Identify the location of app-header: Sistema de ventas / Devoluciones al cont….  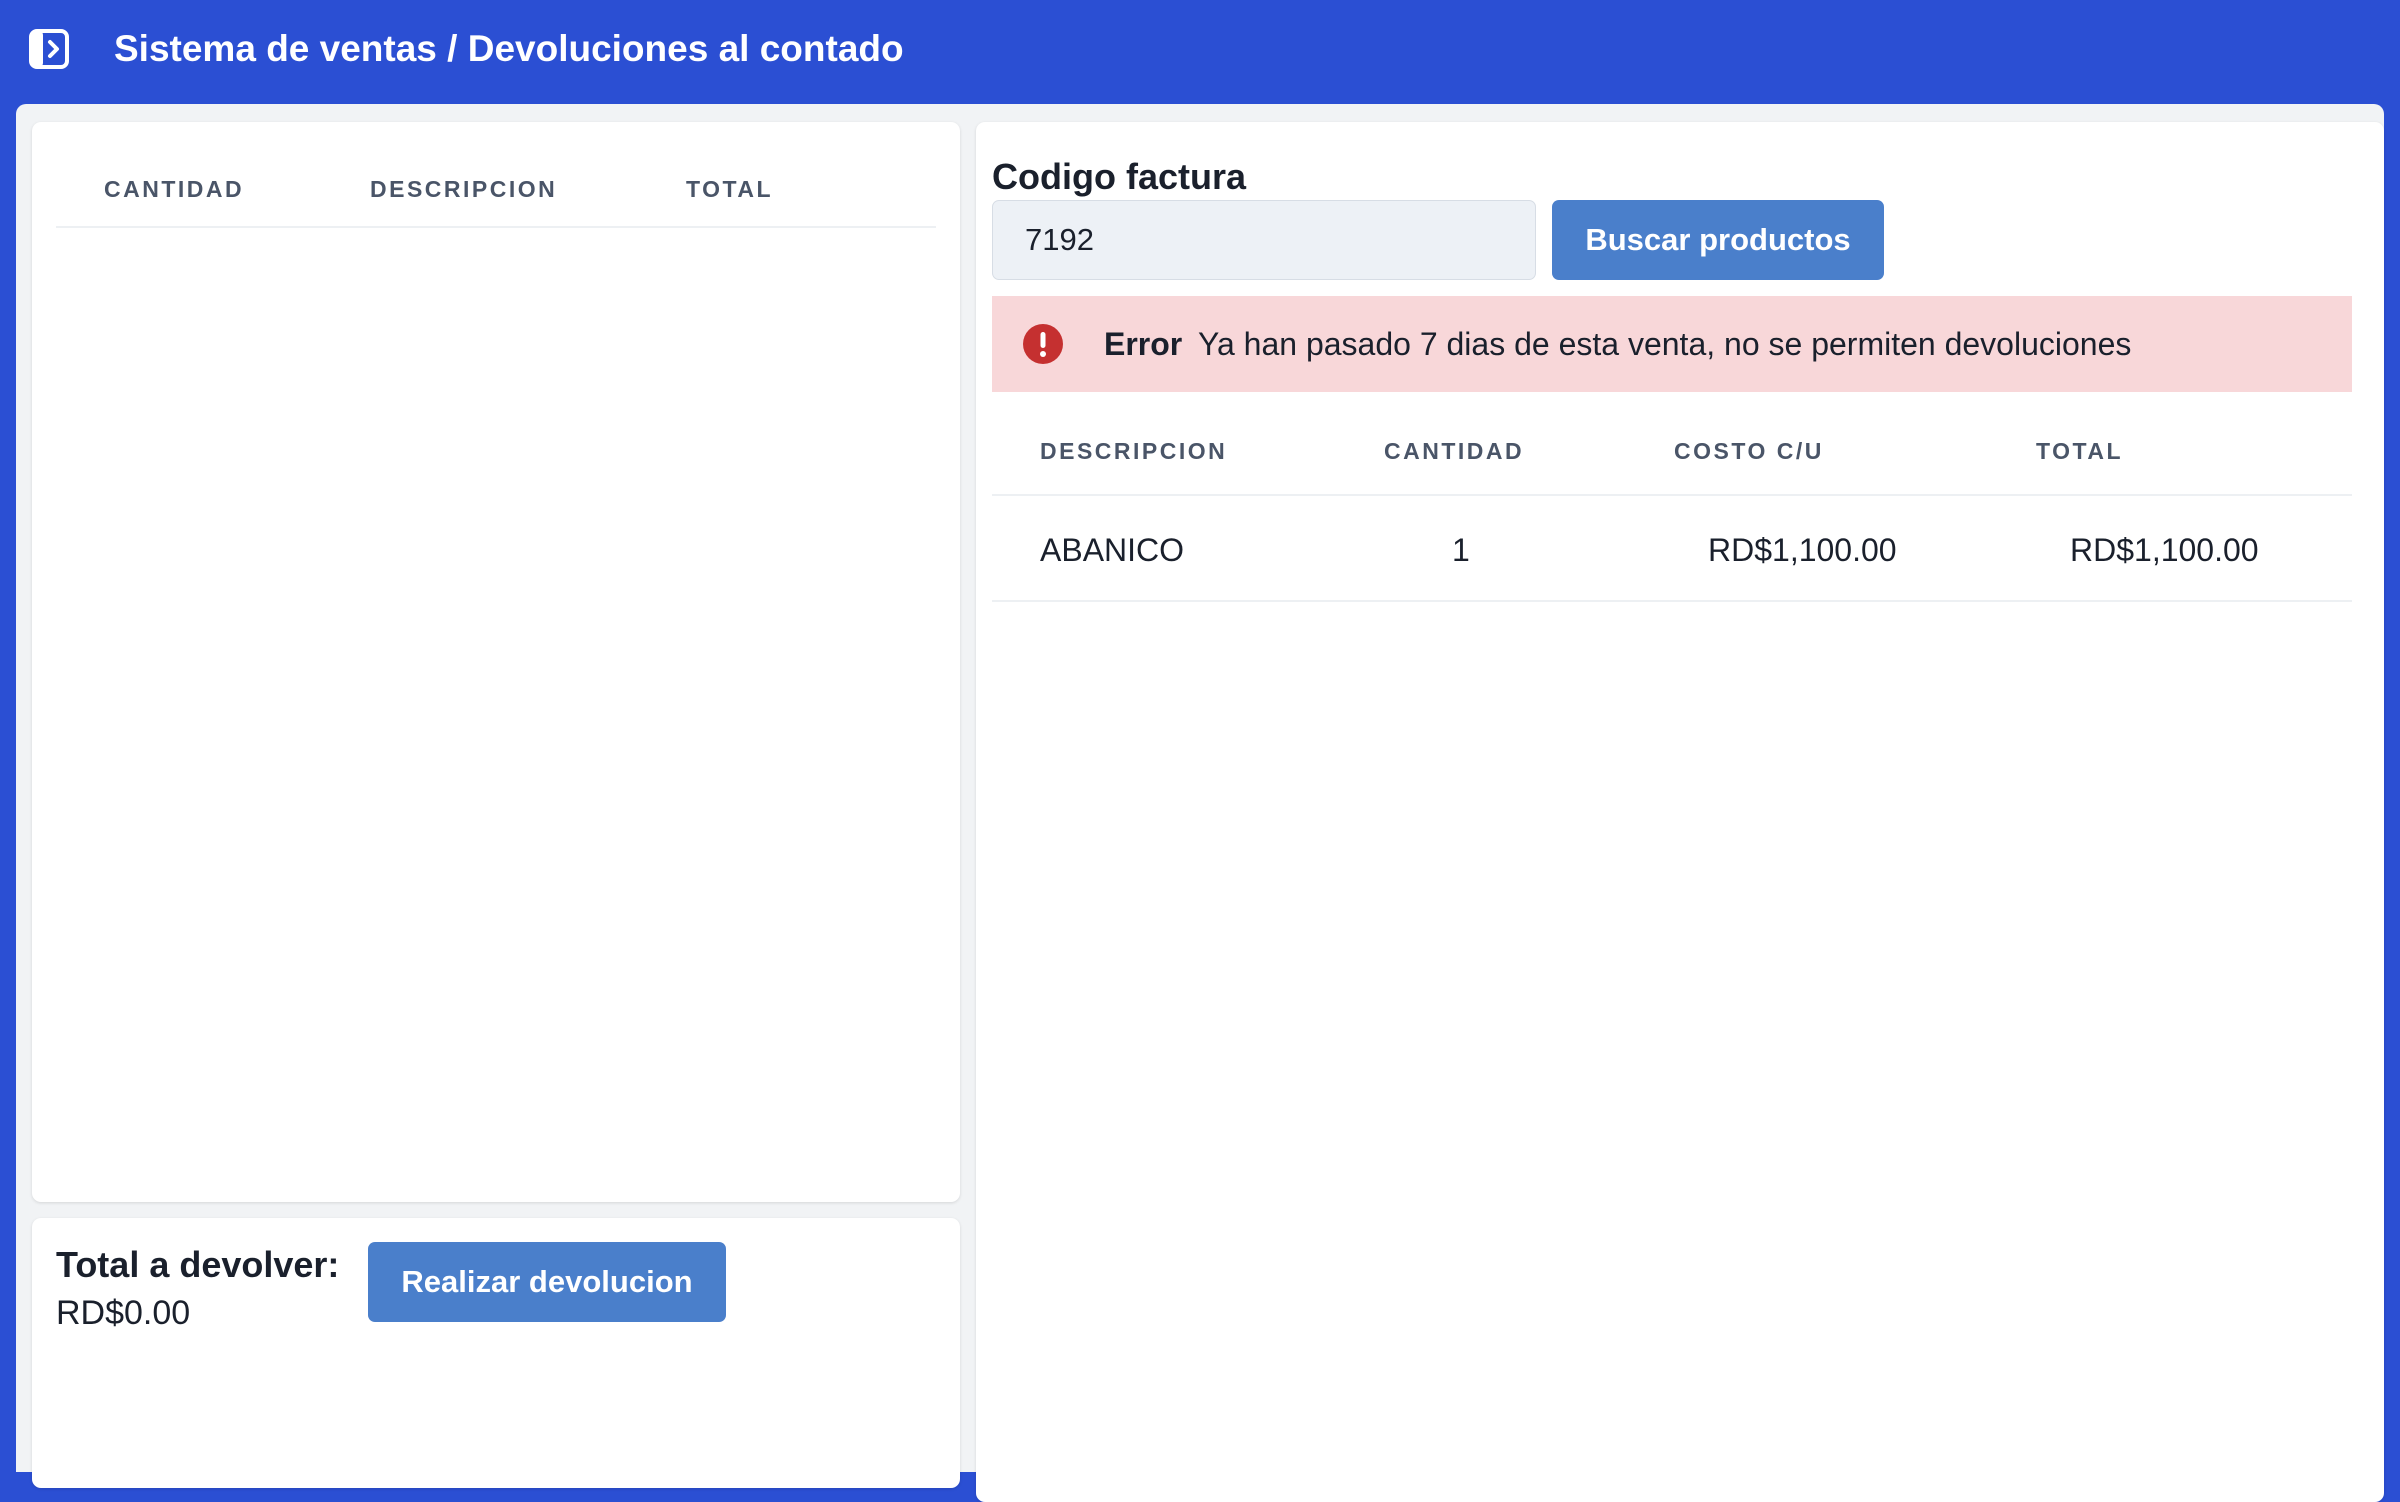
(1200, 52).